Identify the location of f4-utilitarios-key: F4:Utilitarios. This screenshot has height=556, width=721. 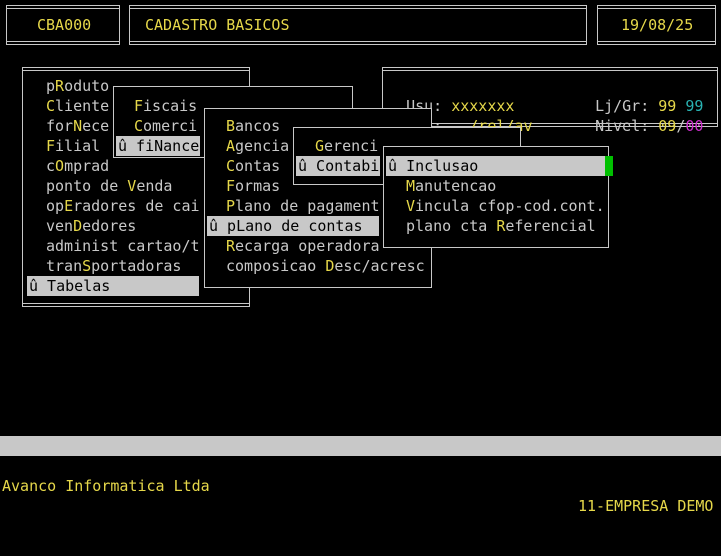
(415, 506).